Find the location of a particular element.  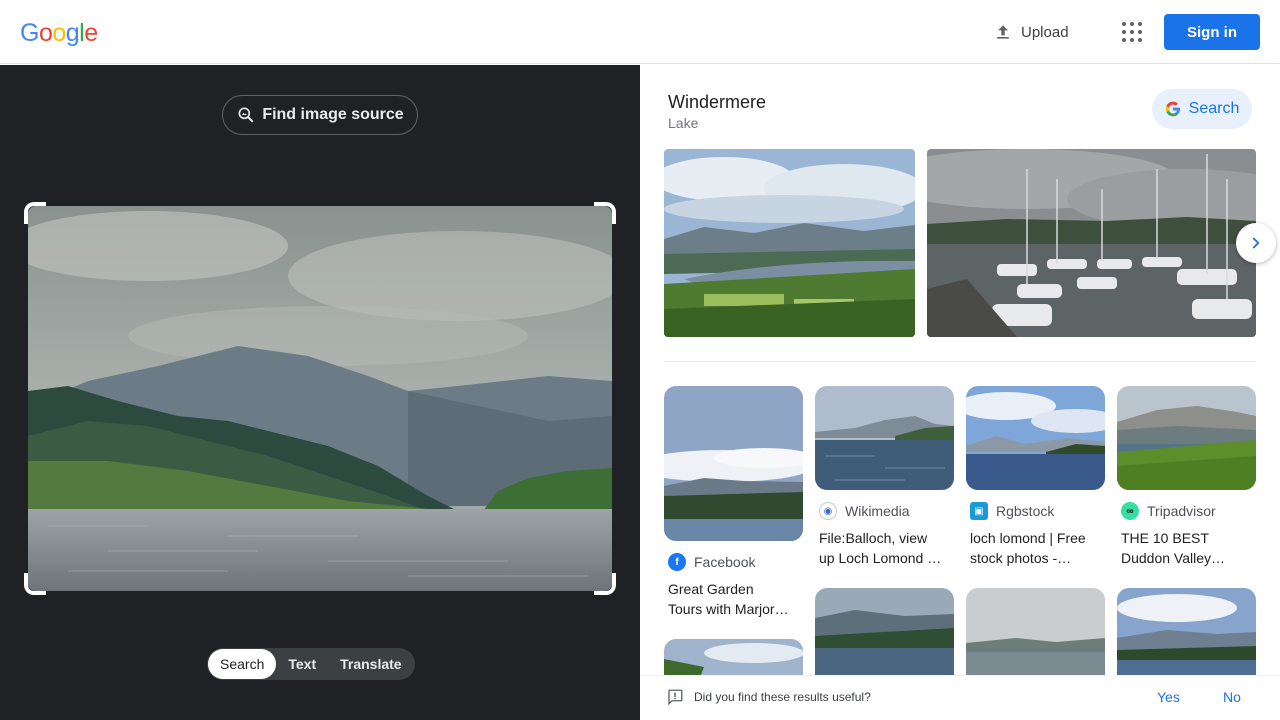

tab-search: Search is located at coordinates (242, 664).